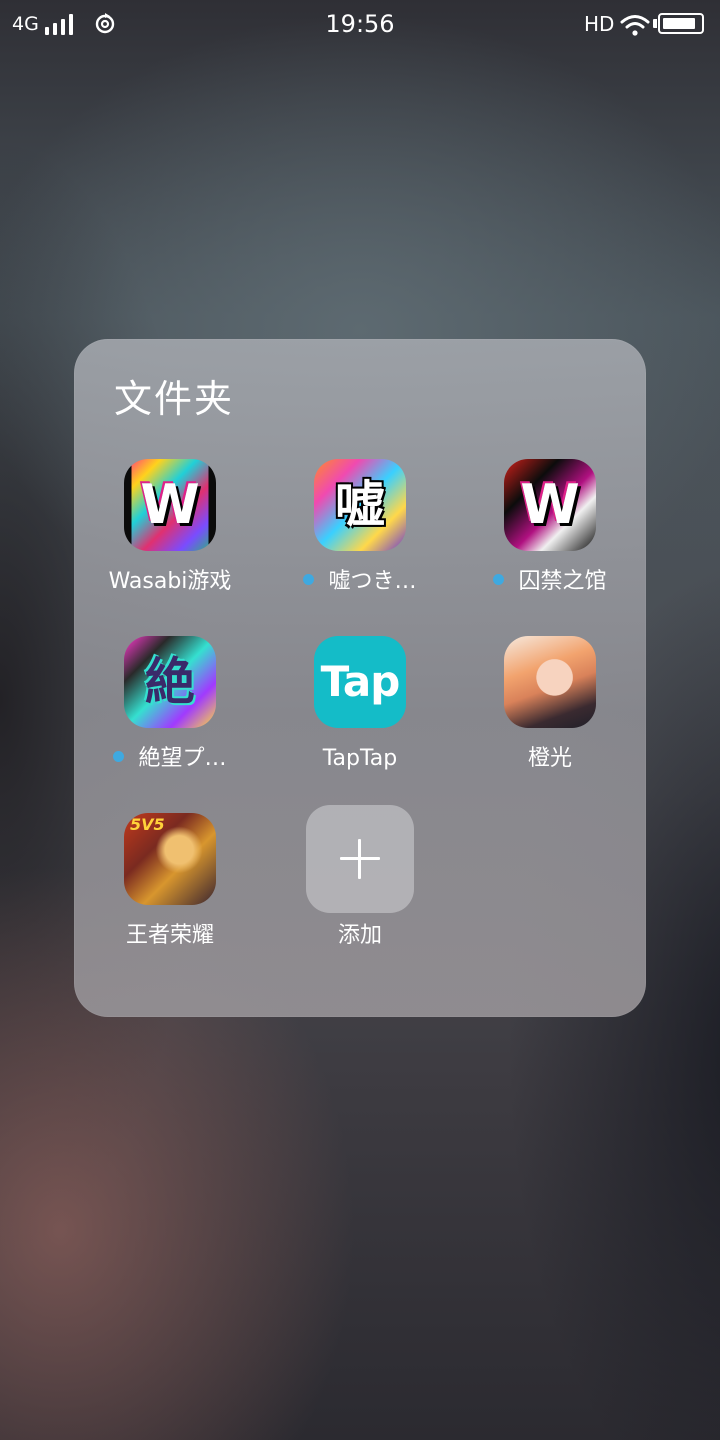 This screenshot has width=720, height=1440. I want to click on status-bar: 4G 19:56 HD, so click(360, 25).